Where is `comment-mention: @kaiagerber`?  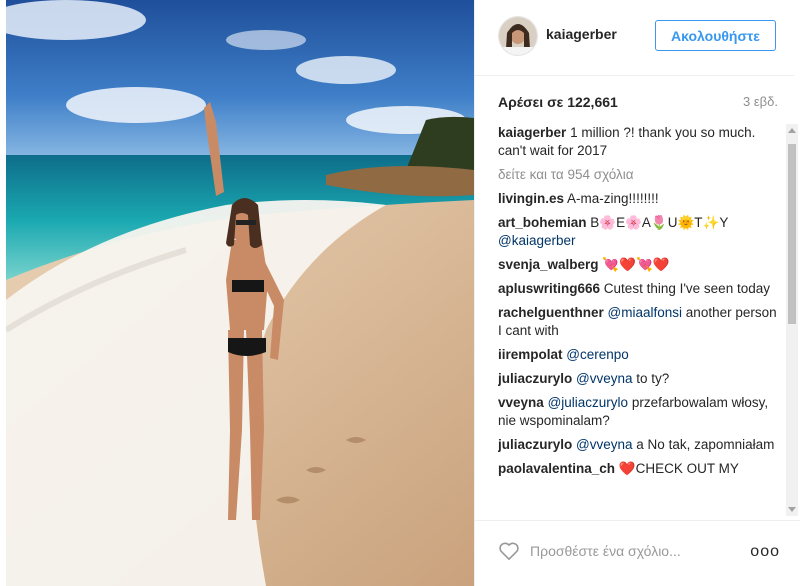 comment-mention: @kaiagerber is located at coordinates (537, 240).